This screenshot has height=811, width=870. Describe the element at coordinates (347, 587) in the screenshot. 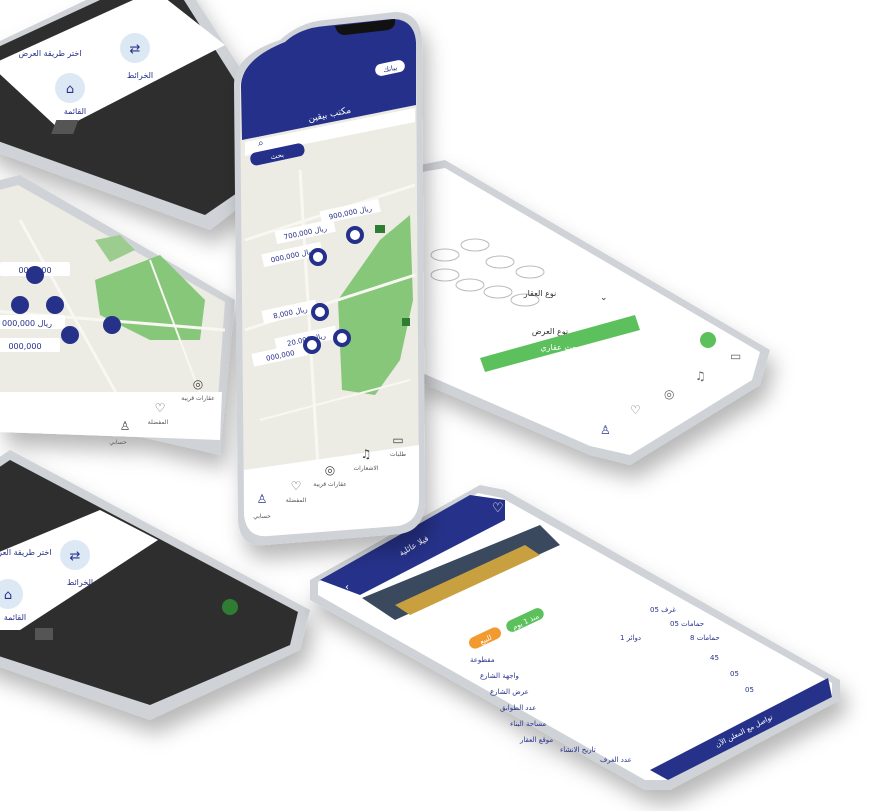

I see `back-arrow-icon: ‹` at that location.